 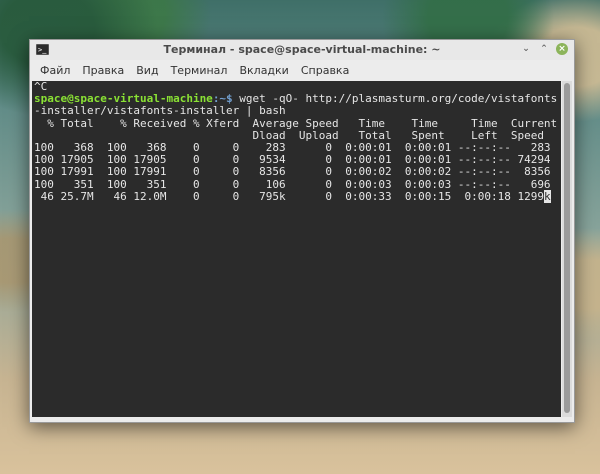 I want to click on menu-file: Файл, so click(x=55, y=70).